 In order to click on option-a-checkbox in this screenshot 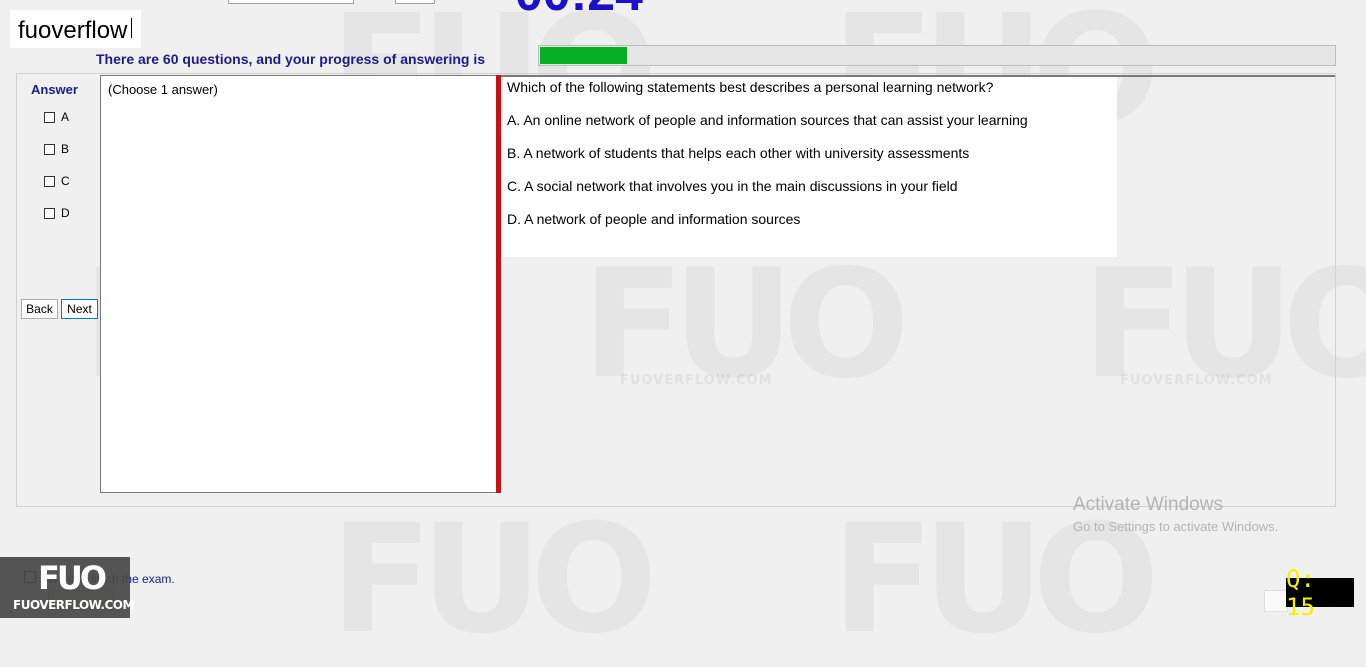, I will do `click(49, 117)`.